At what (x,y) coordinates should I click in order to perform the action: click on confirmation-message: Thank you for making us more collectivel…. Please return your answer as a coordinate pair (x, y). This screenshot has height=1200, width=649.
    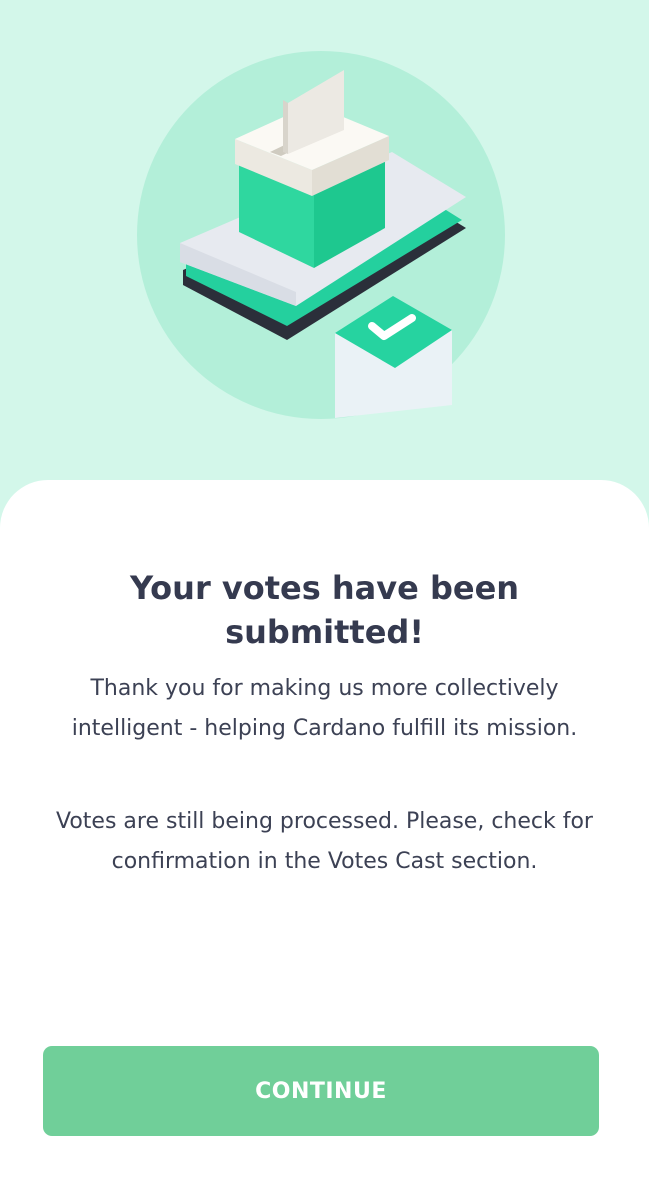
    Looking at the image, I should click on (324, 708).